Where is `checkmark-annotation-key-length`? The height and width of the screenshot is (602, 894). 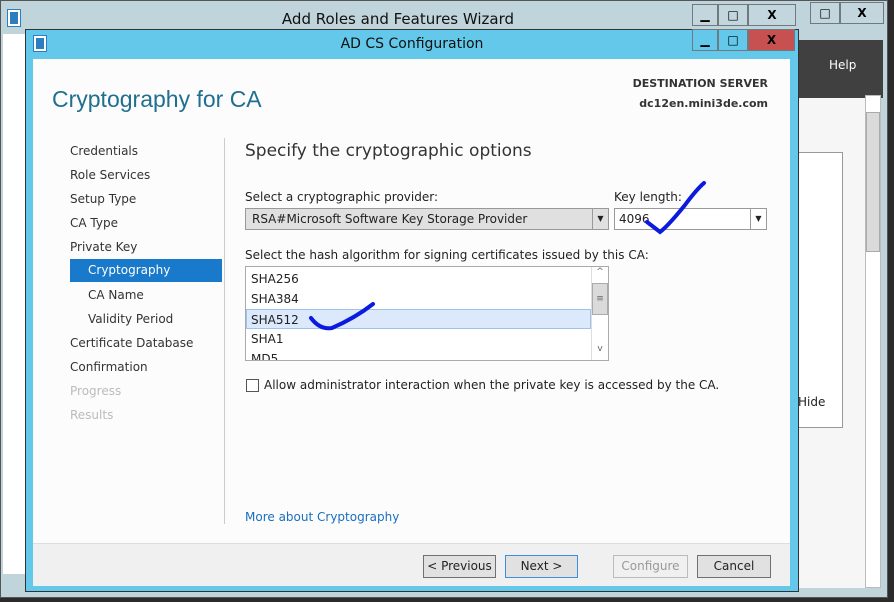 checkmark-annotation-key-length is located at coordinates (675, 208).